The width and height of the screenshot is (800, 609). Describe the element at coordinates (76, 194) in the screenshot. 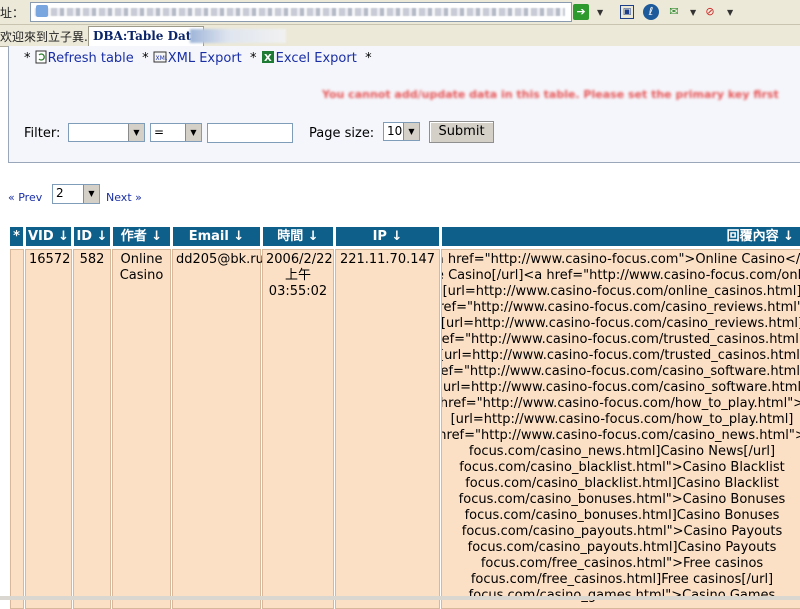

I see `page-number-select: 2 ▼` at that location.